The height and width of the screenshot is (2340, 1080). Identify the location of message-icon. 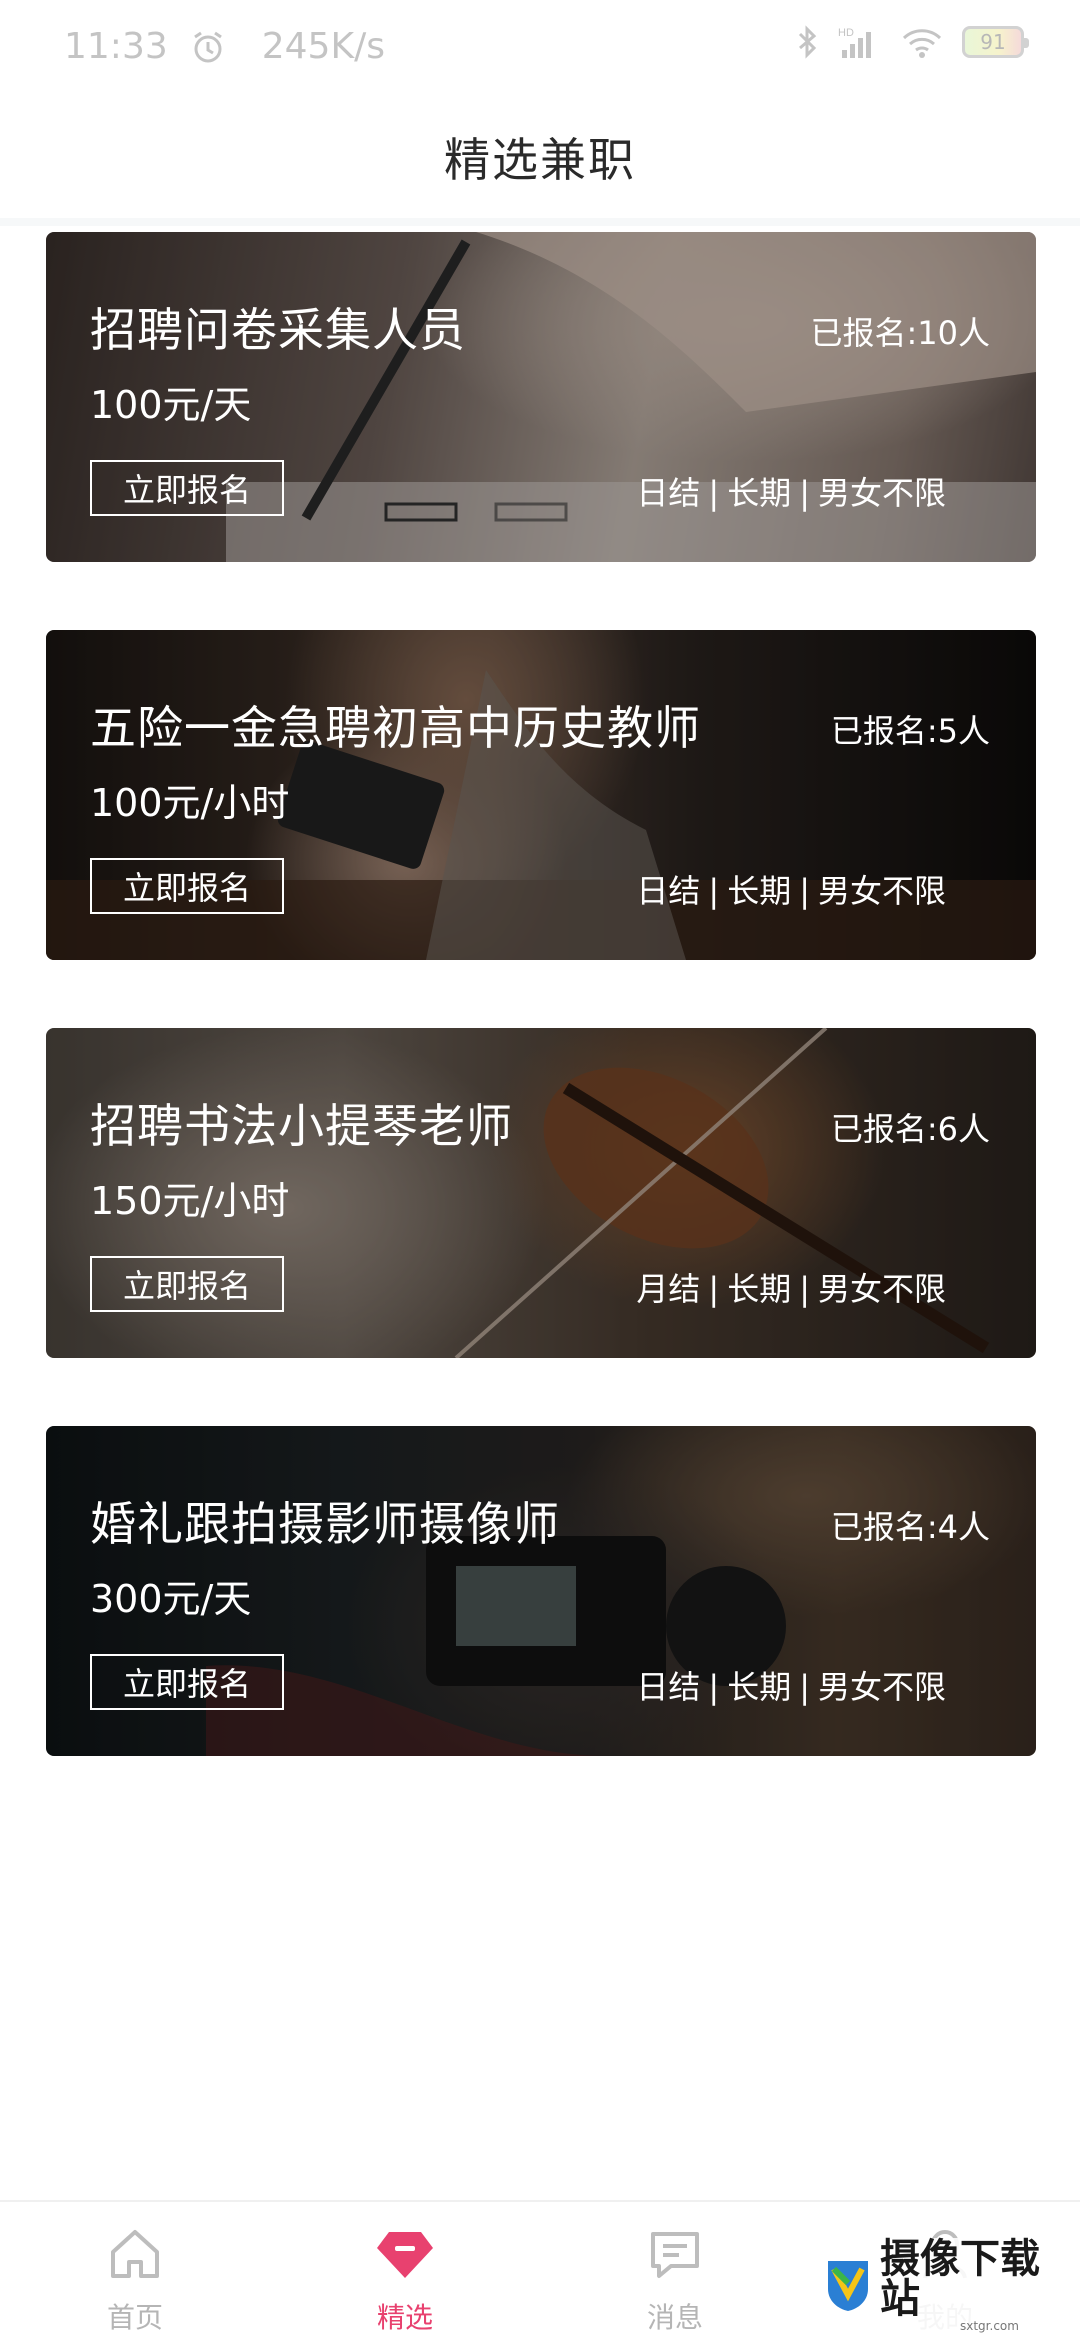
(675, 2256).